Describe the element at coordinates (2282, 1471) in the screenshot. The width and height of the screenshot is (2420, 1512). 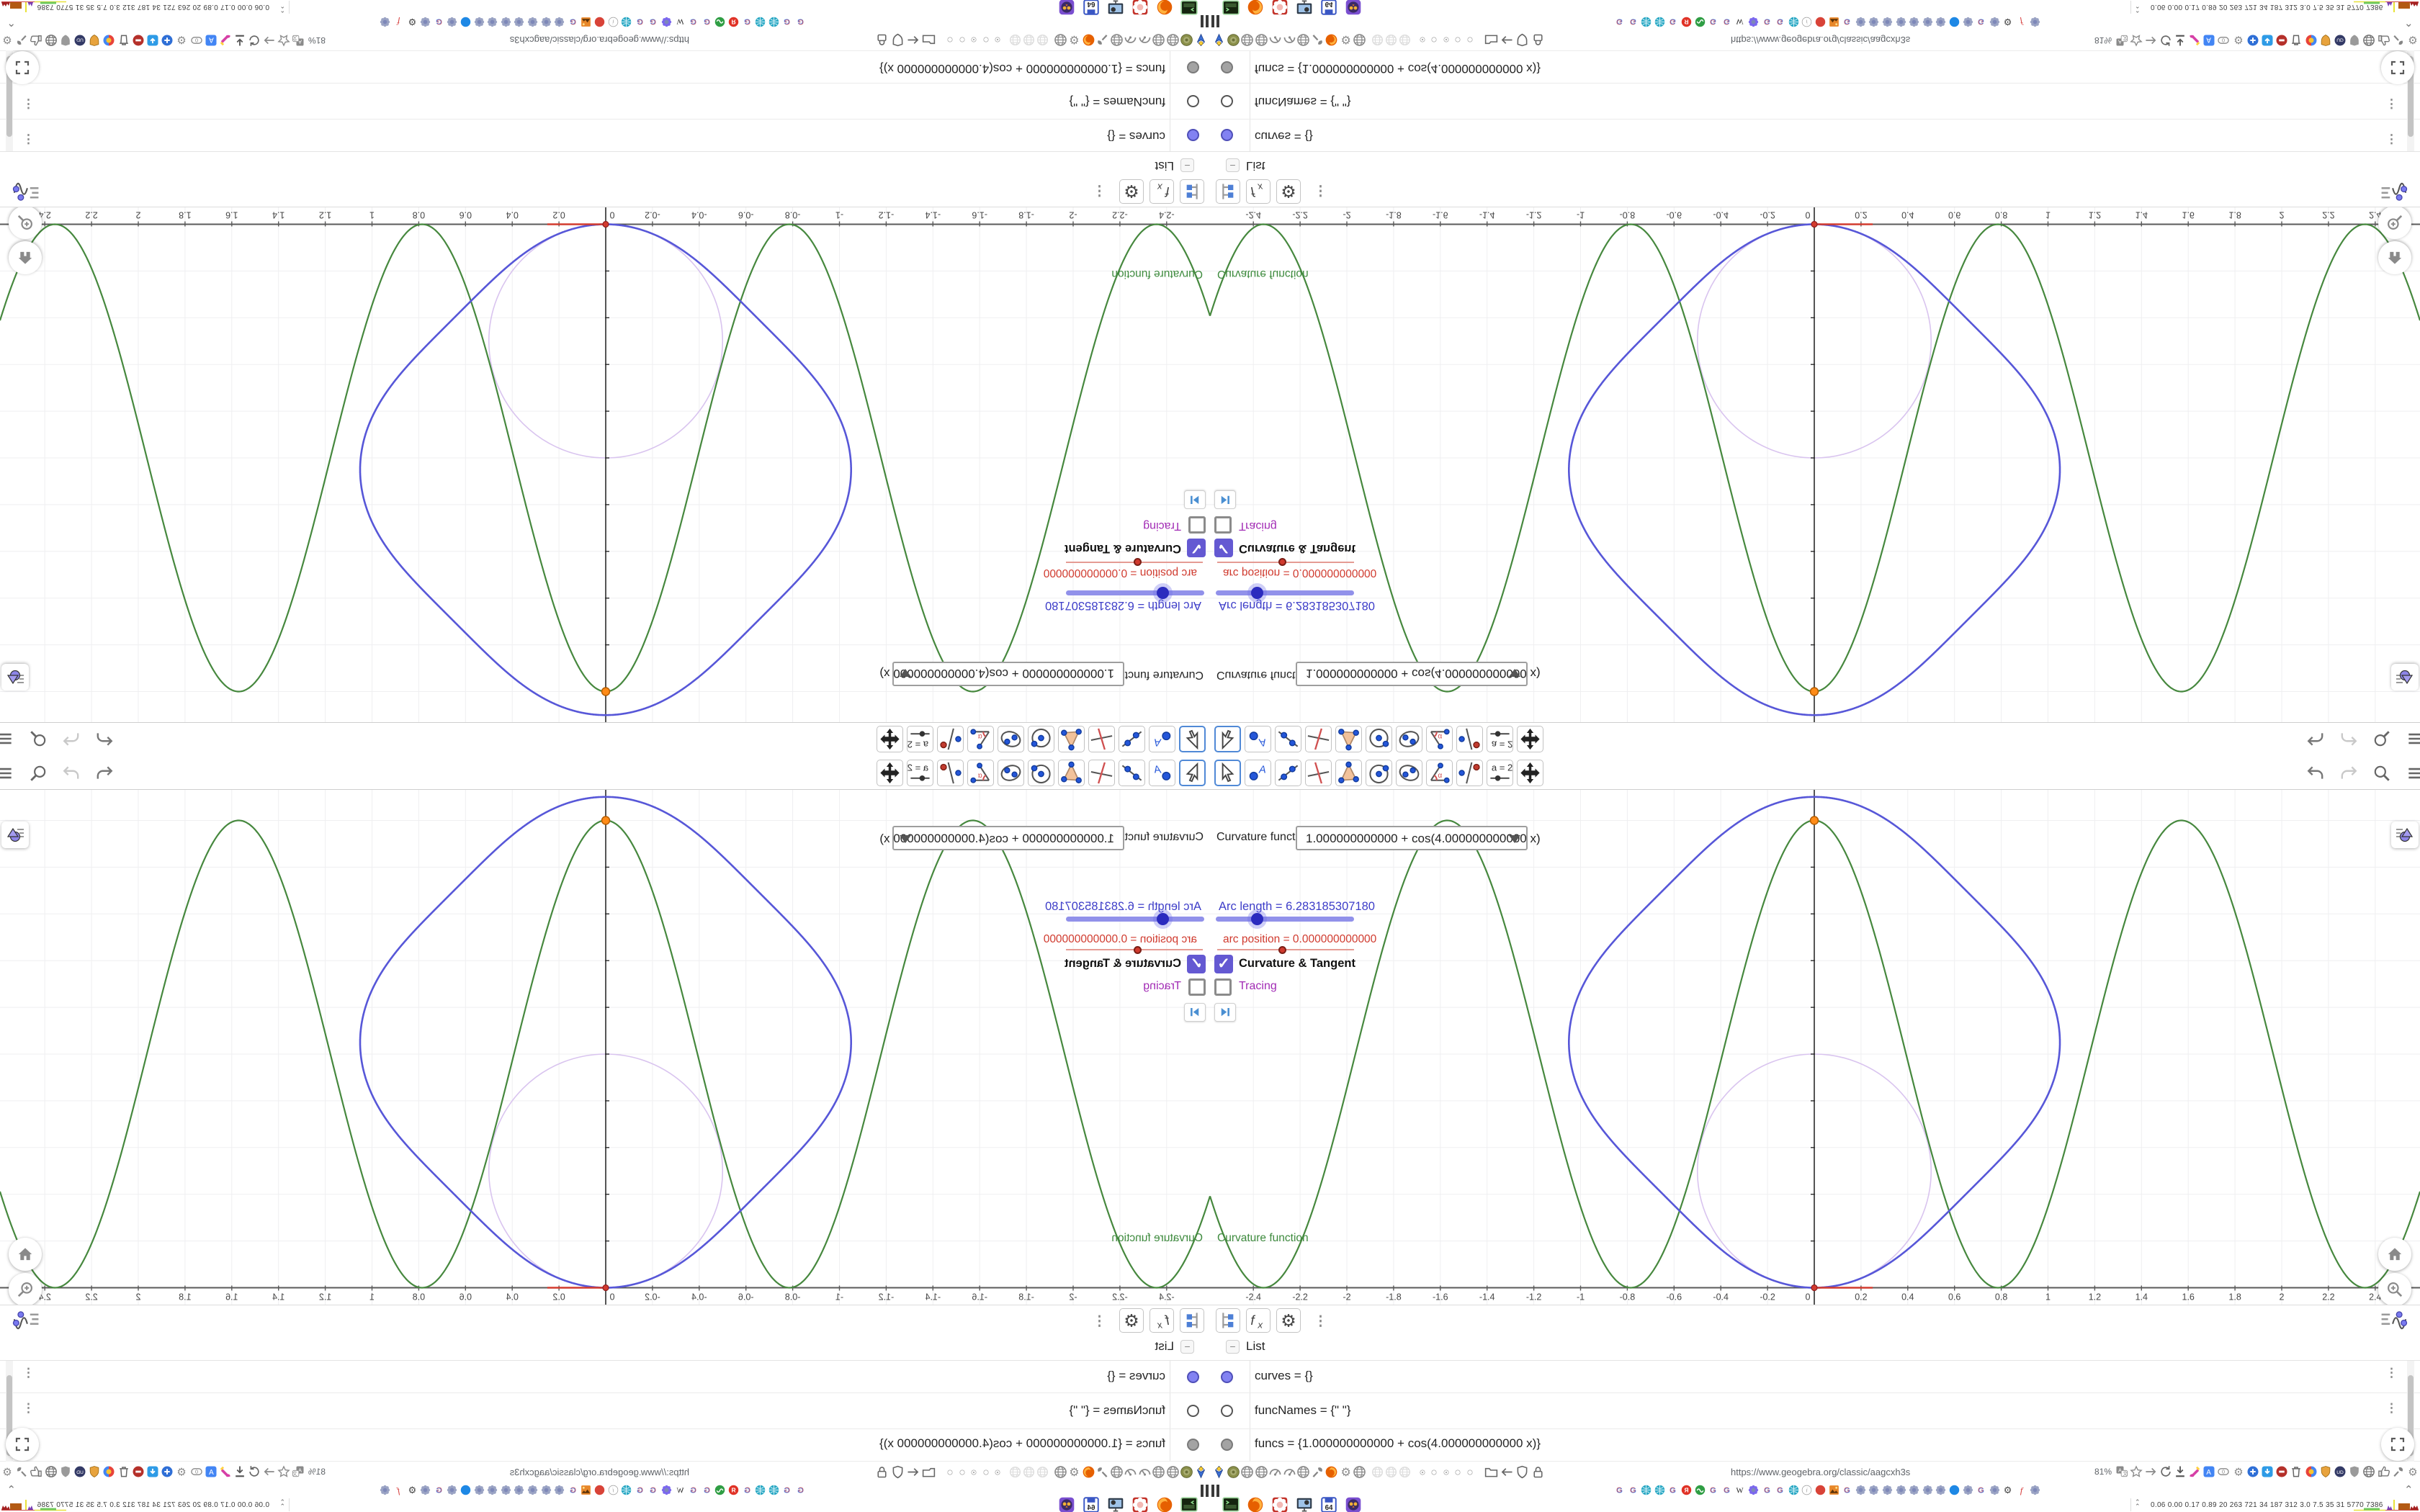
I see `red-badge-icon` at that location.